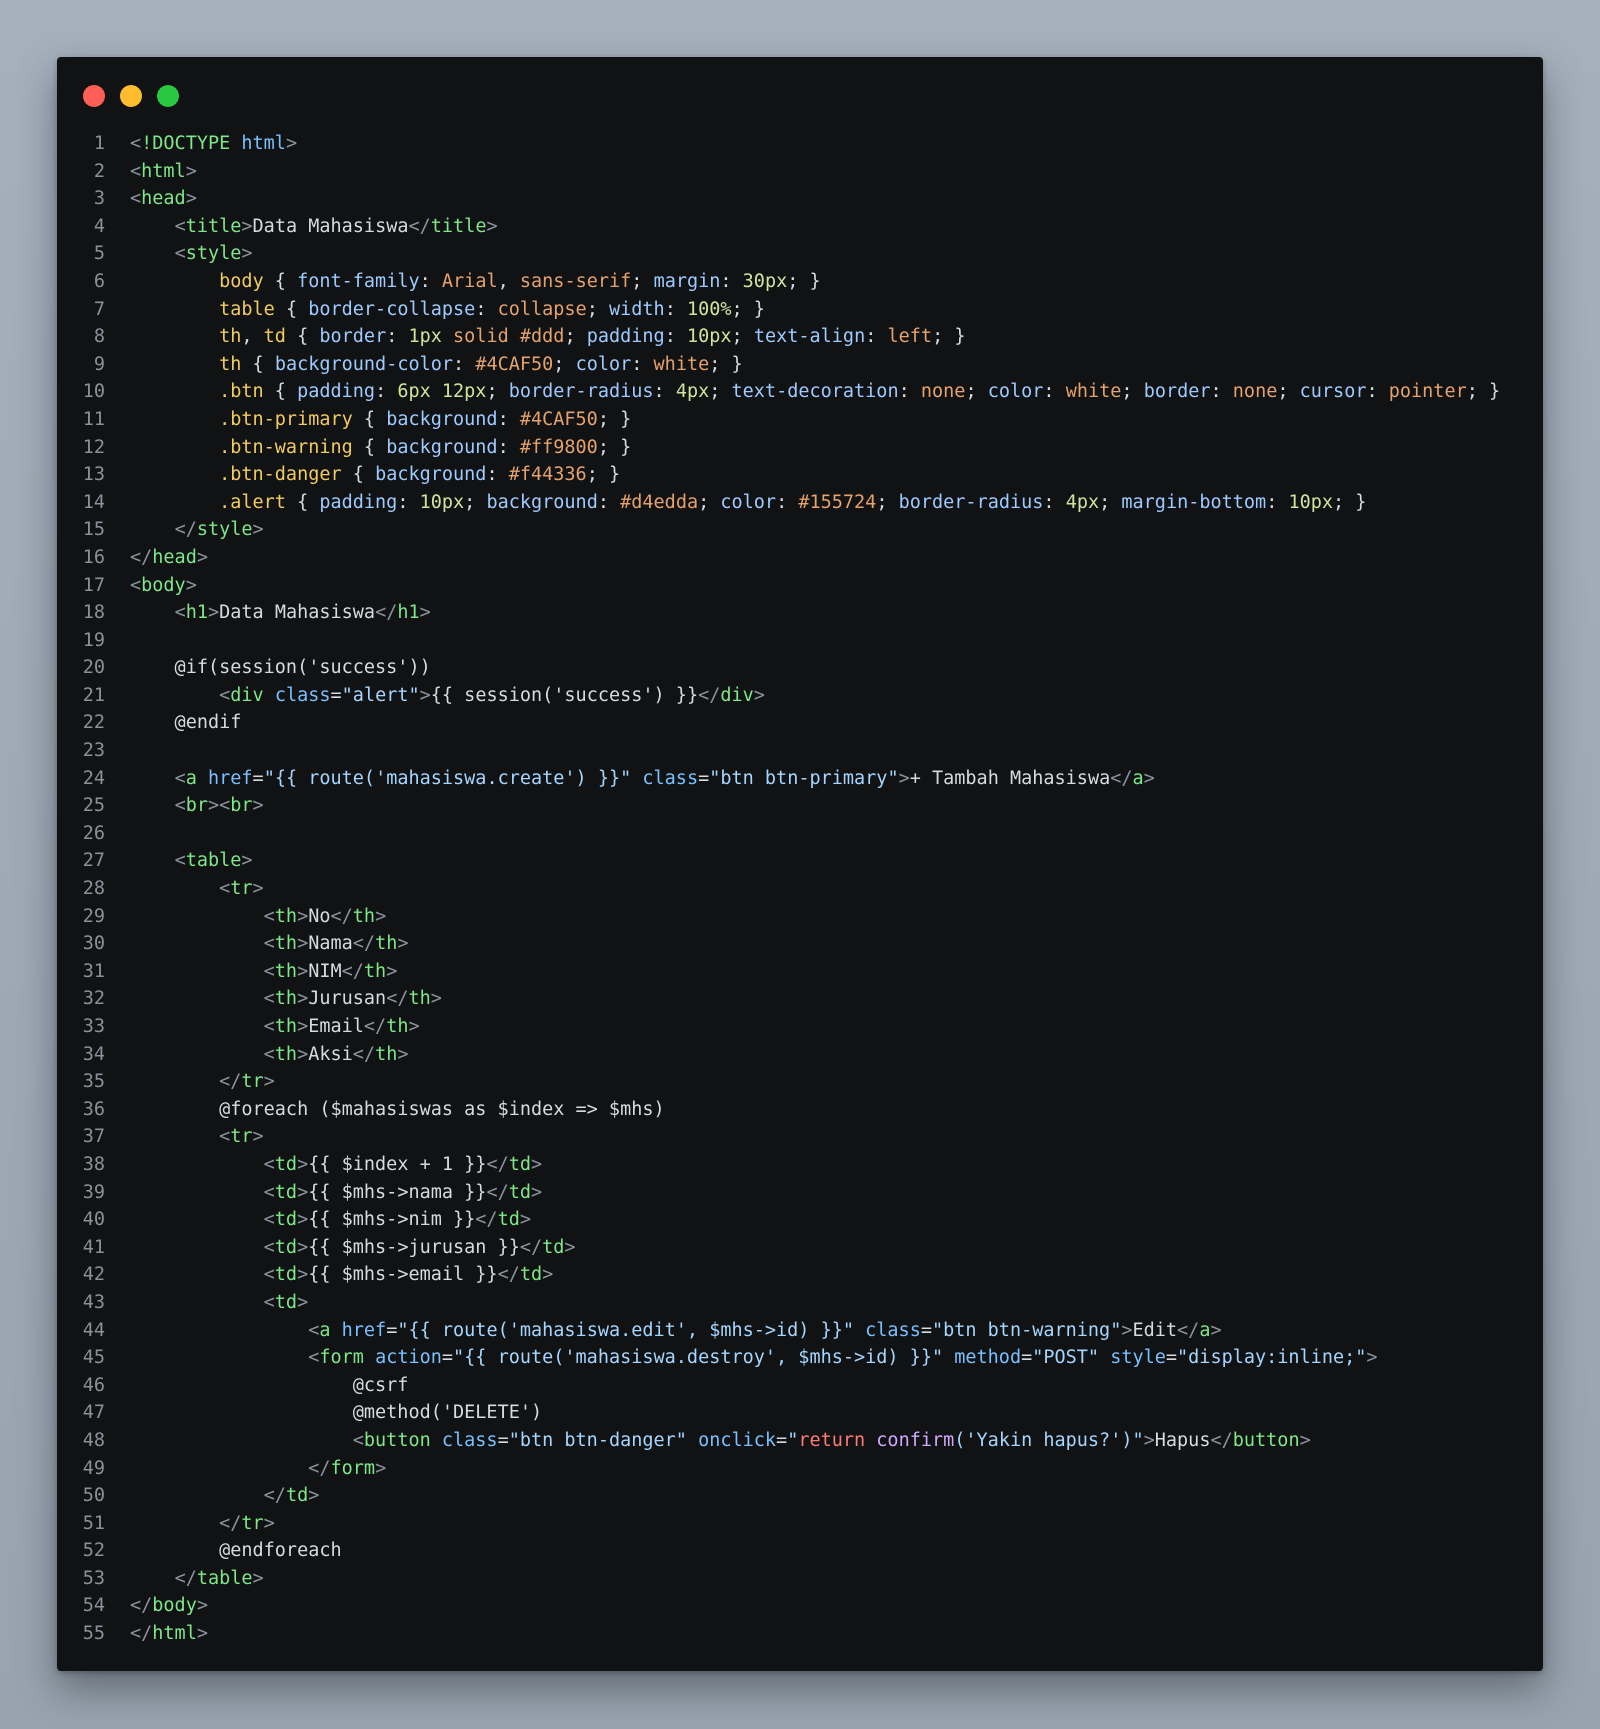  What do you see at coordinates (93, 751) in the screenshot?
I see `line-number: 23` at bounding box center [93, 751].